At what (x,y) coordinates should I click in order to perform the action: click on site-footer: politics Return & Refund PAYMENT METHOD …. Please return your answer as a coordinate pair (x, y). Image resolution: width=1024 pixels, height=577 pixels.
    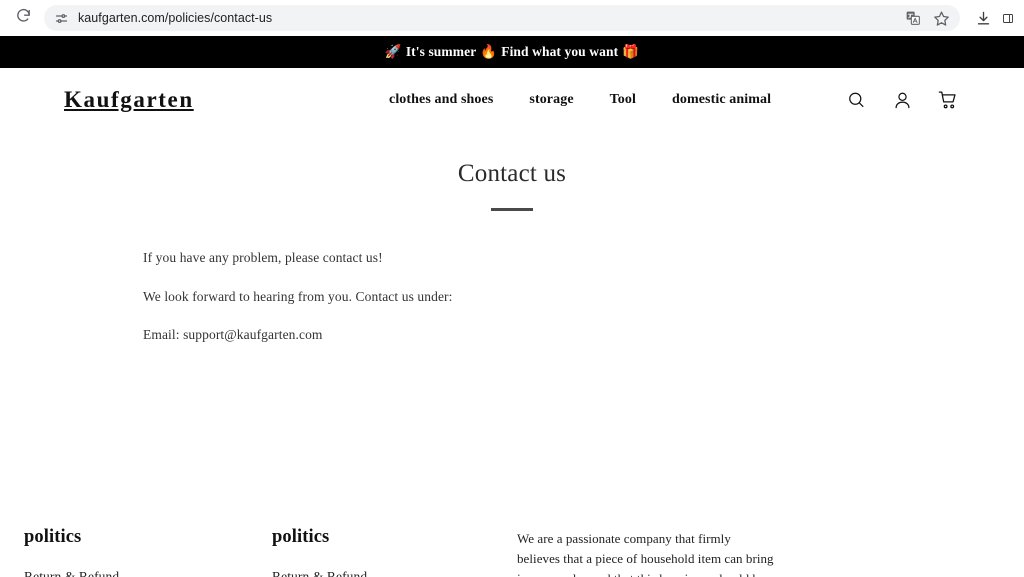
    Looking at the image, I should click on (512, 534).